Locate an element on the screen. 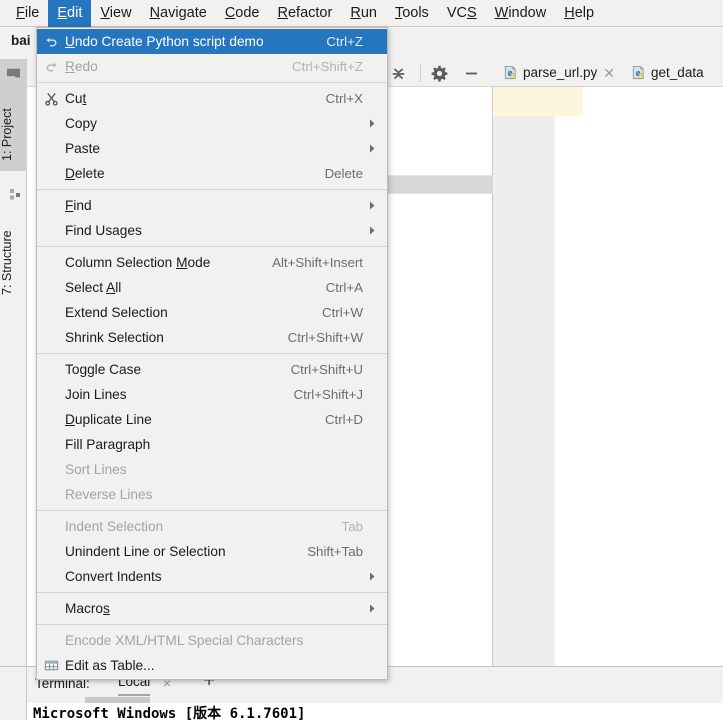  menu-item-find-usages: Find Usages is located at coordinates (212, 230).